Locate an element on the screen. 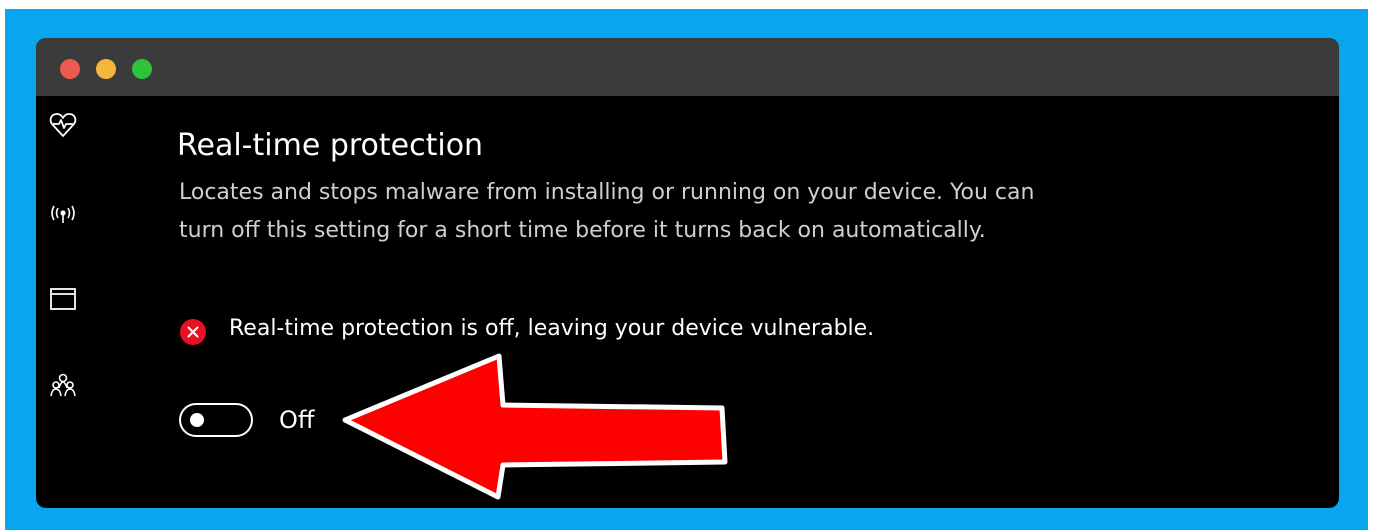  error-x-icon is located at coordinates (193, 332).